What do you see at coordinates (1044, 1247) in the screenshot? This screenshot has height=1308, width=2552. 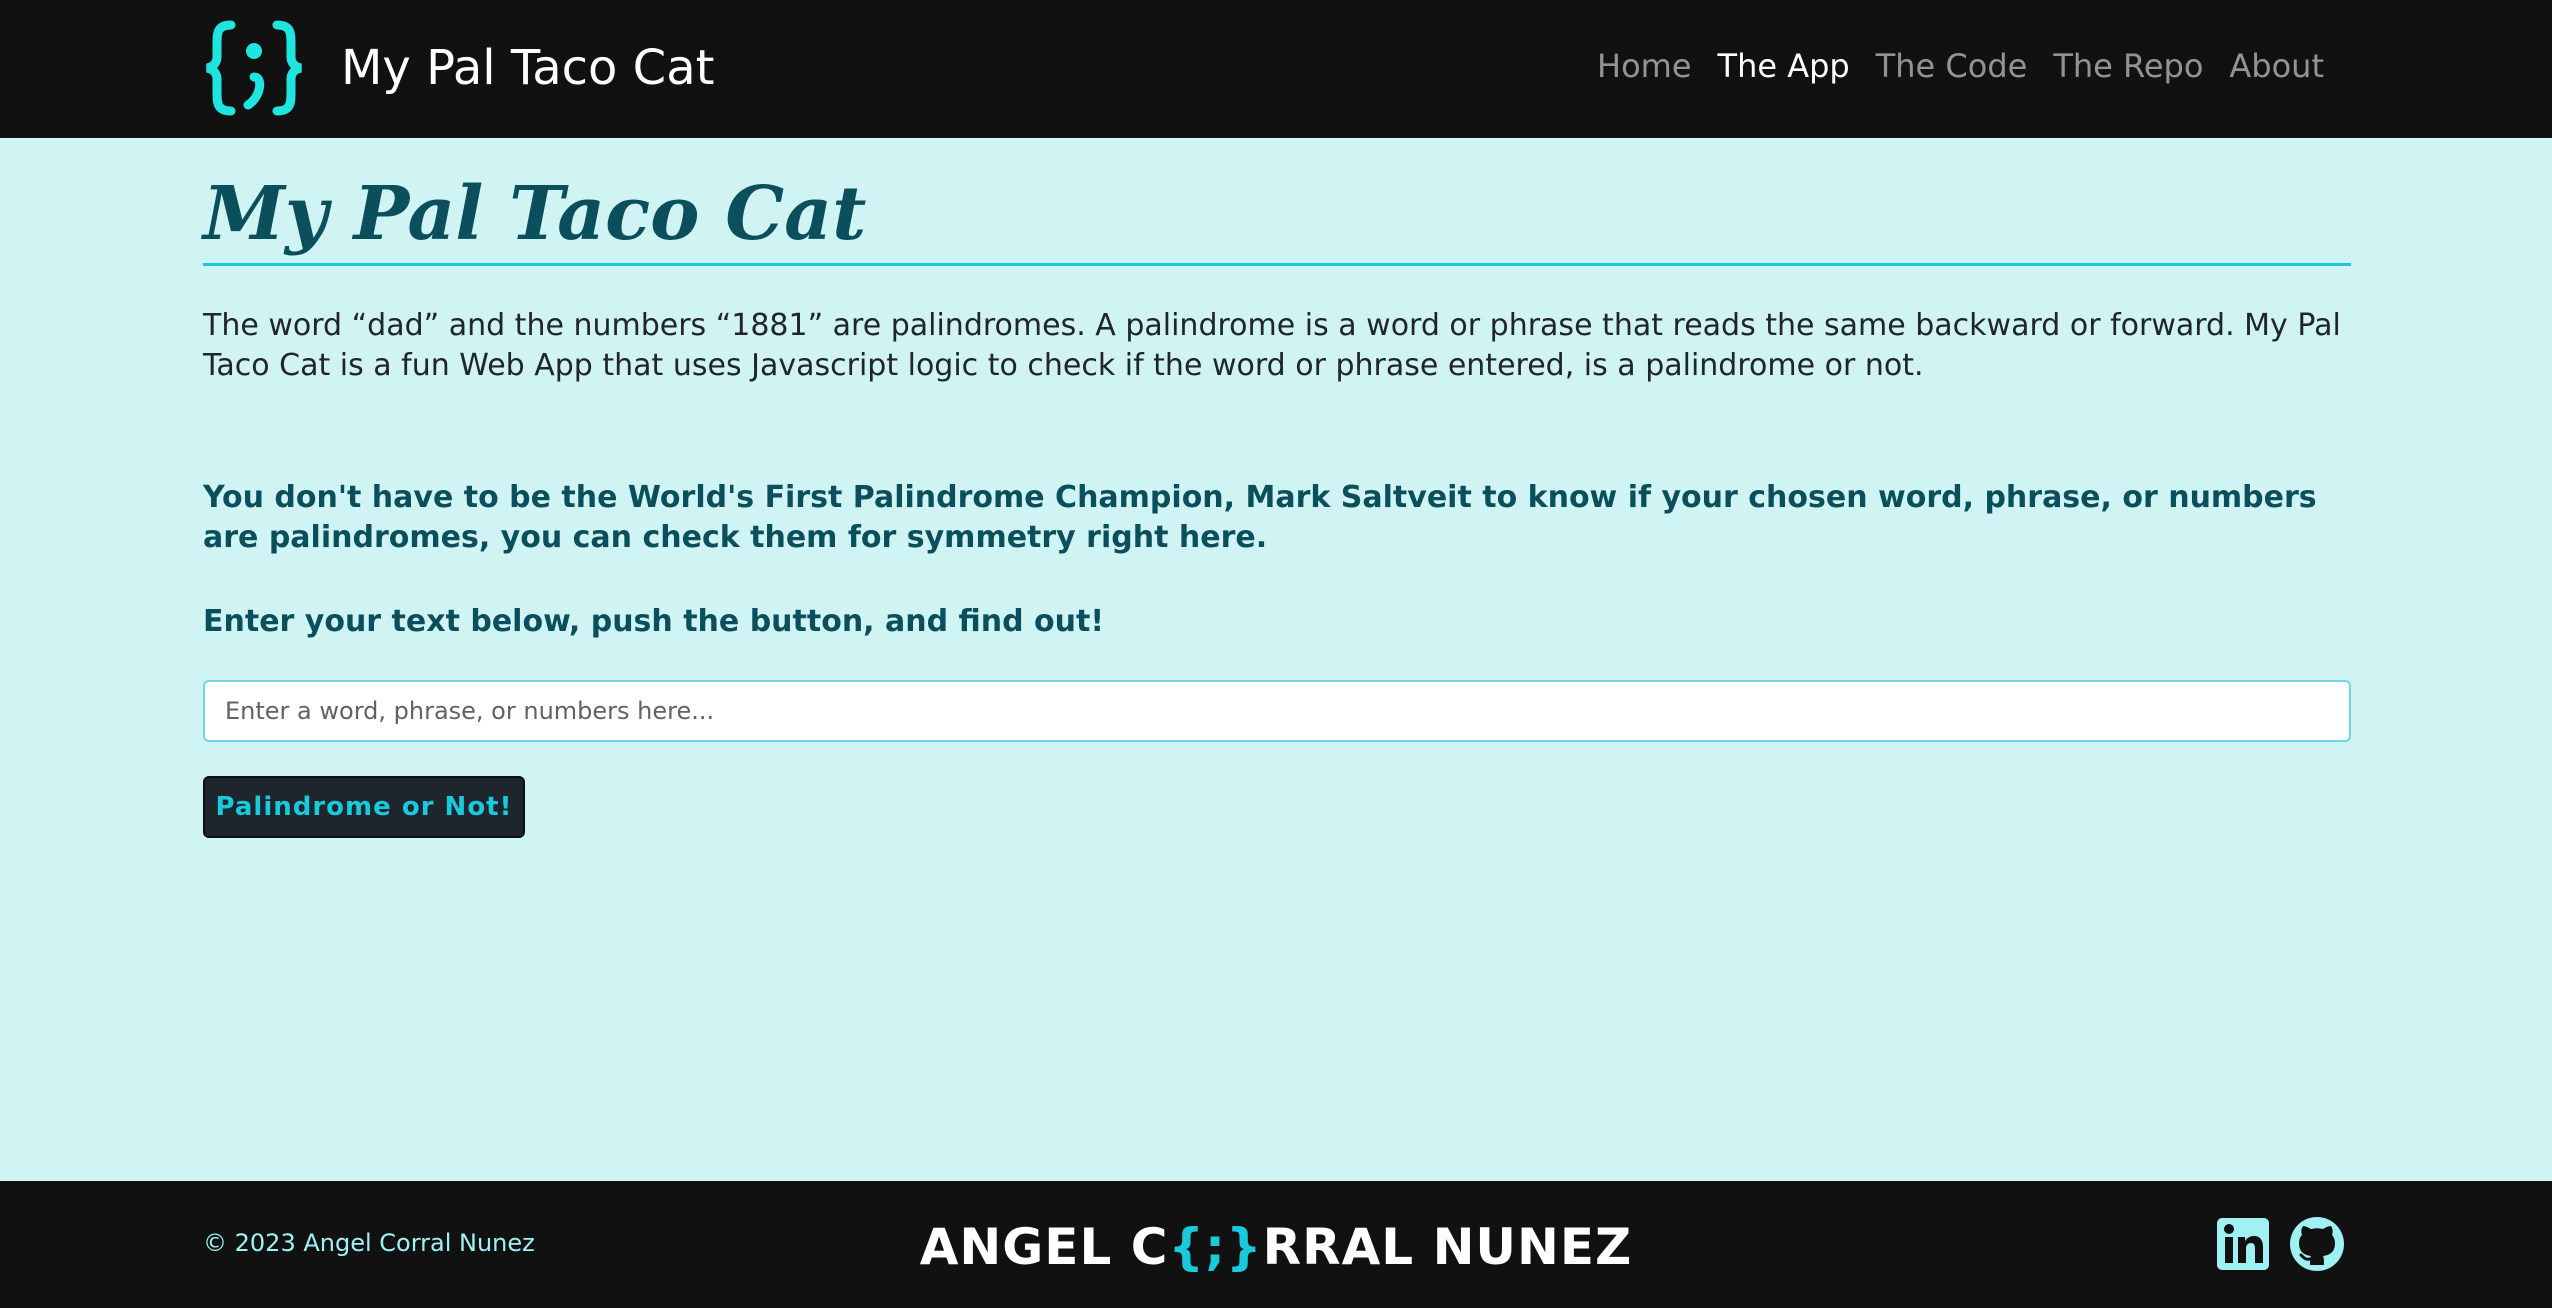 I see `footer-brand-prefix: ANGEL C` at bounding box center [1044, 1247].